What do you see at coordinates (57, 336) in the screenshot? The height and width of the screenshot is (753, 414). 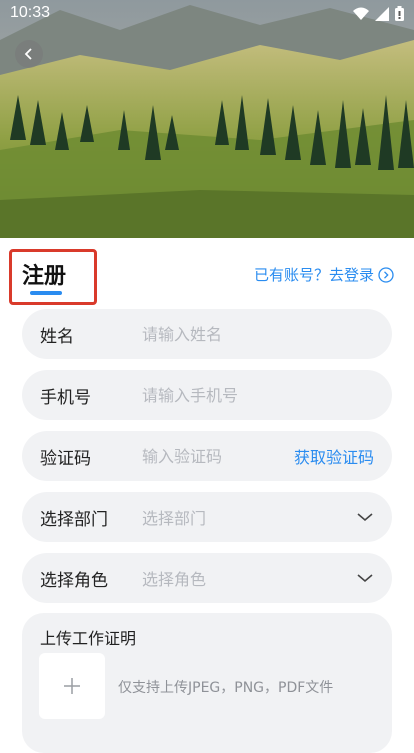 I see `name-label: 姓名` at bounding box center [57, 336].